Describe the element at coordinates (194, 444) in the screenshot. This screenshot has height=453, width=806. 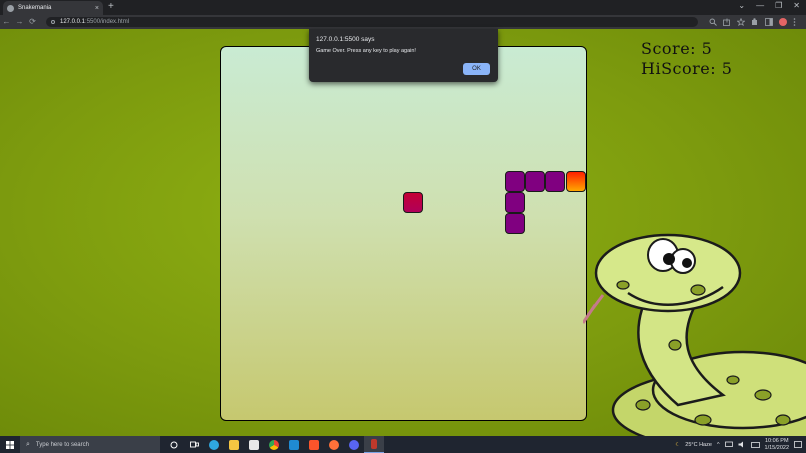
I see `task-view-icon` at that location.